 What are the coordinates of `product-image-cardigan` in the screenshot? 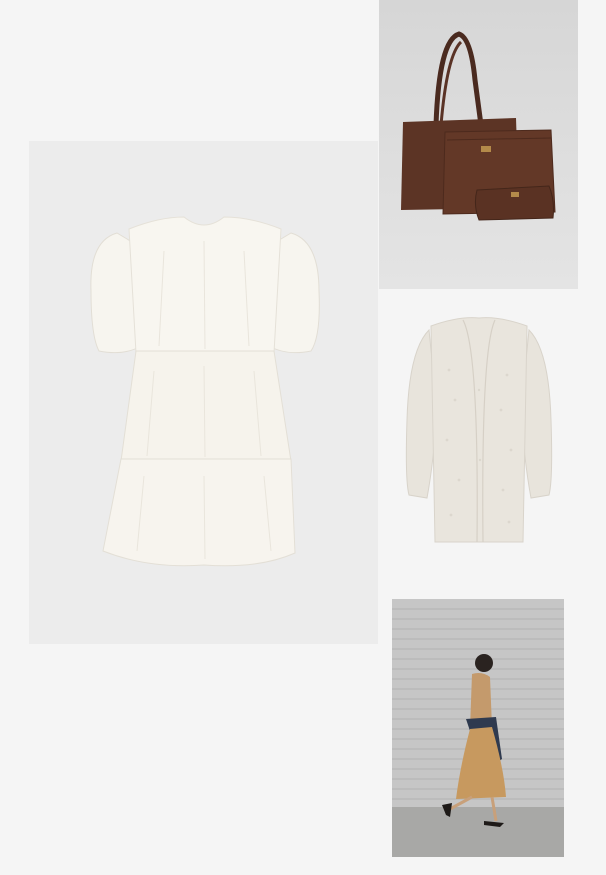 It's located at (478, 432).